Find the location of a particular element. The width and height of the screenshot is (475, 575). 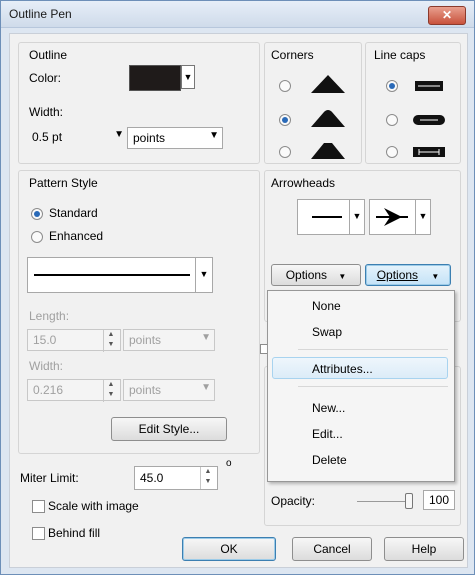

options-right-button: Options ▼ is located at coordinates (408, 275).